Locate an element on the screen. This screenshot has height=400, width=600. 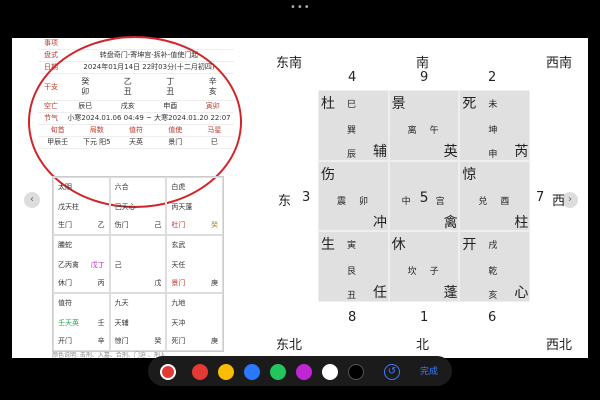
right-cell-6: 惊 兑 酉 柱 is located at coordinates (494, 196).